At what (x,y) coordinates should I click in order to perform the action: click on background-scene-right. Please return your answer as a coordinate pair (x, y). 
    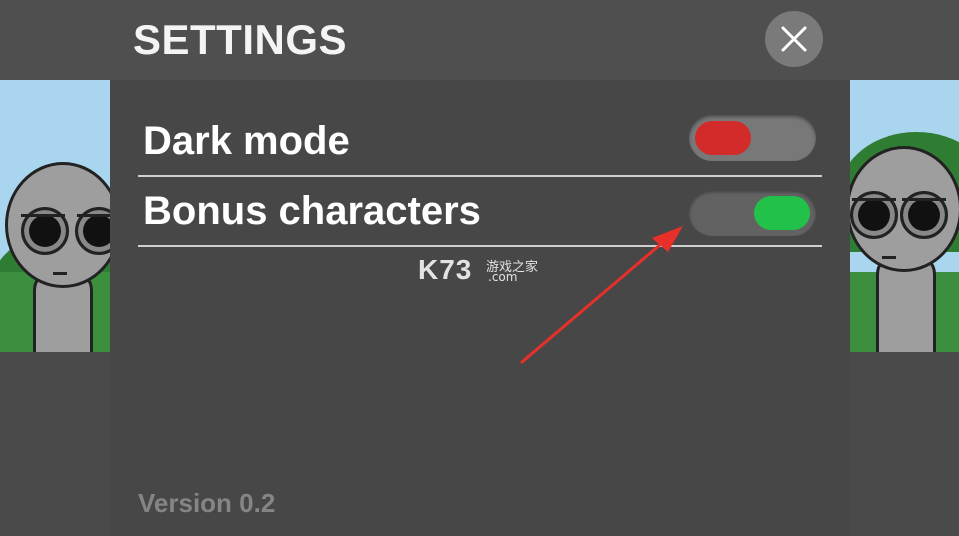
    Looking at the image, I should click on (904, 216).